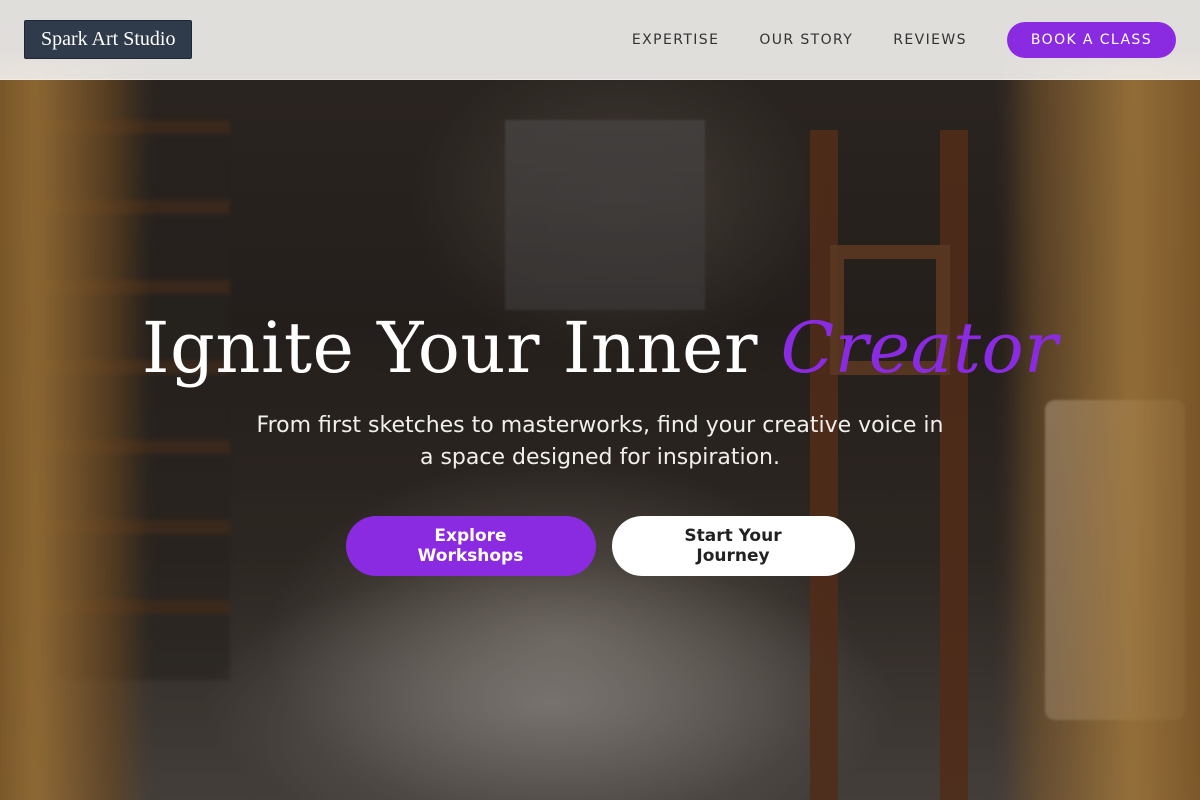 This screenshot has height=800, width=1200. I want to click on hero-title: Ignite Your Inner Creator, so click(600, 348).